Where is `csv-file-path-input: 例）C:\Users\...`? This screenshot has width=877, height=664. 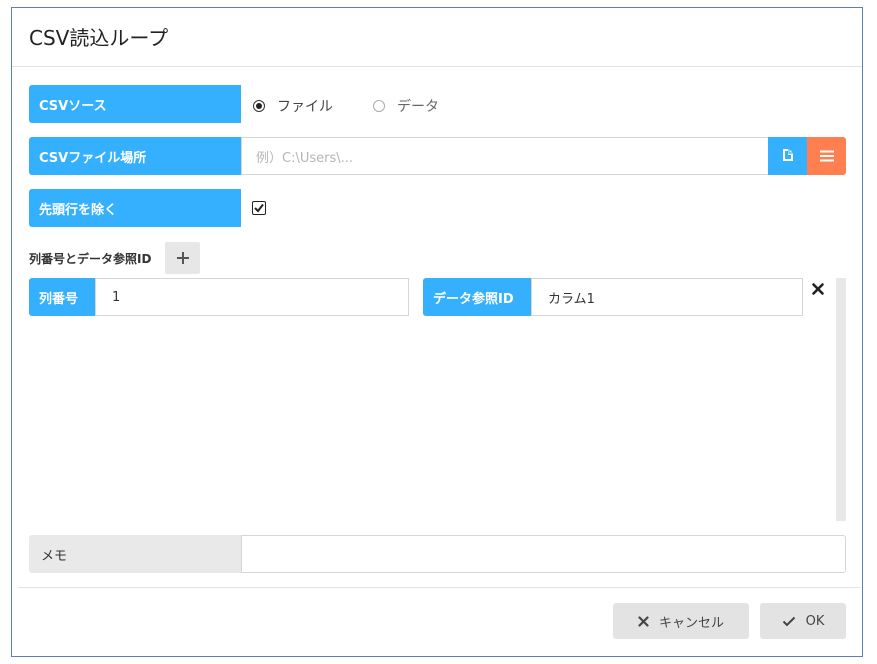 csv-file-path-input: 例）C:\Users\... is located at coordinates (505, 156).